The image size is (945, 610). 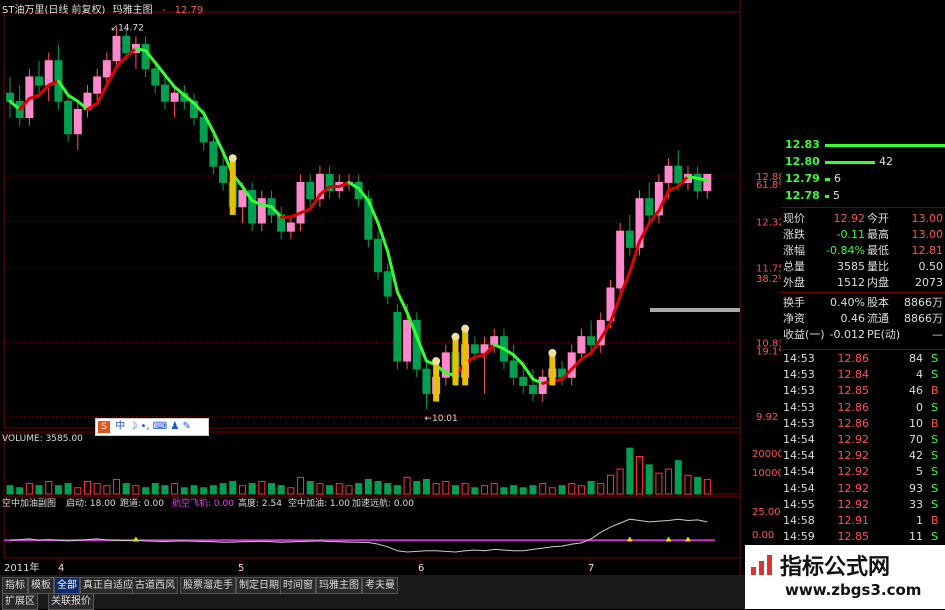 I want to click on stat-row: 涨幅 -0.84% 最低 12.81, so click(x=863, y=251).